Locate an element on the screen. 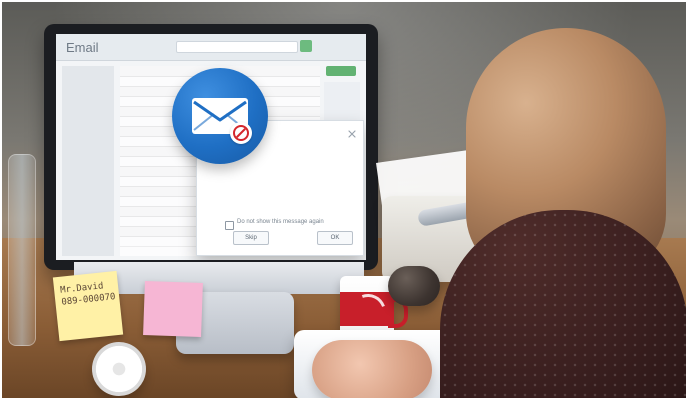  email-app-header: Email is located at coordinates (211, 47).